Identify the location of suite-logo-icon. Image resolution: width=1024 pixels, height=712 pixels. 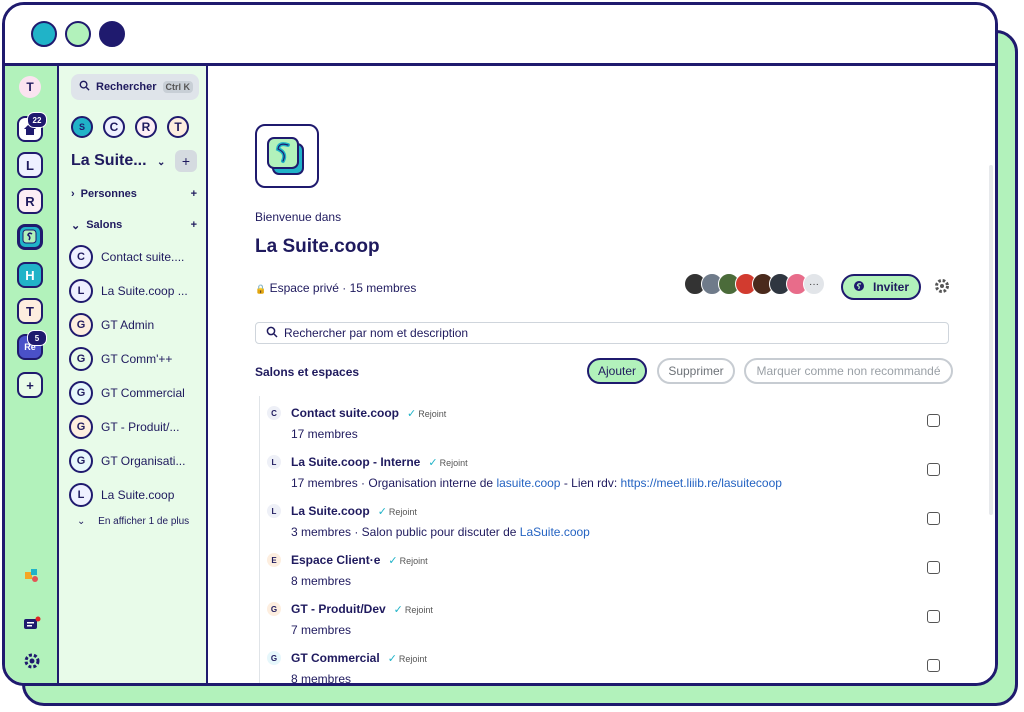
(285, 156).